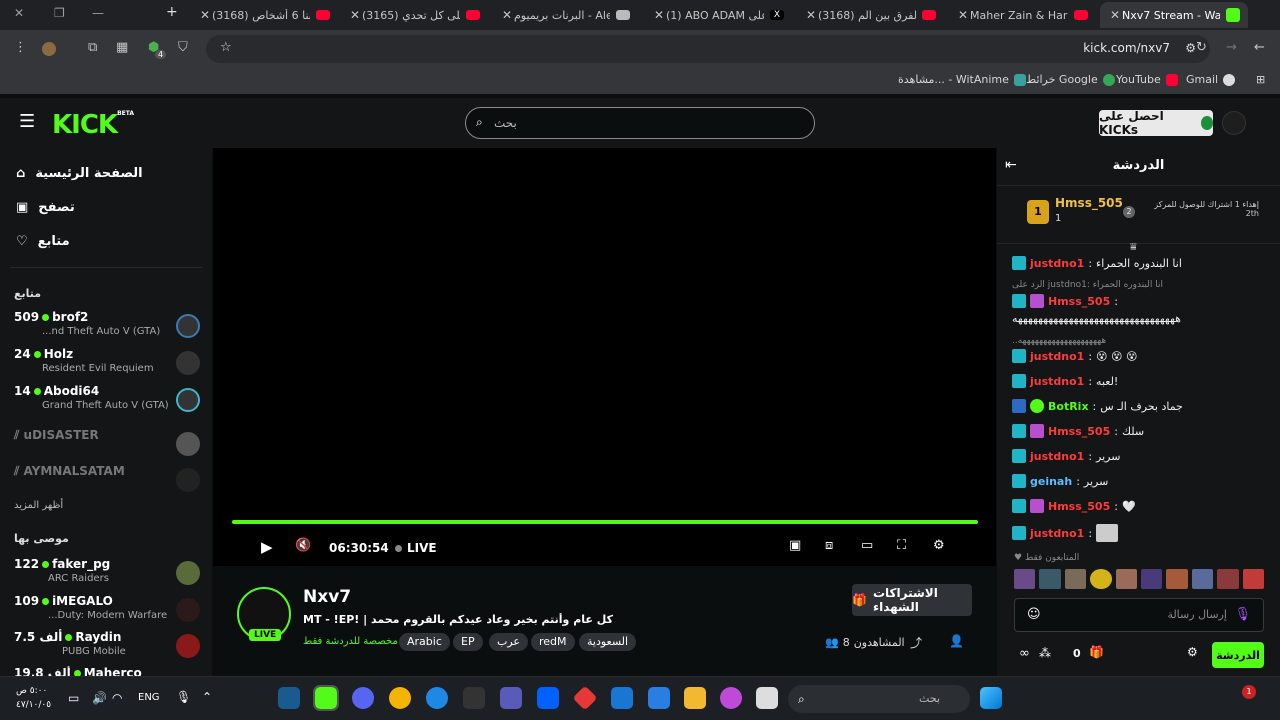  Describe the element at coordinates (33, 698) in the screenshot. I see `clock: ٥:٠٠ ص ٤٧/١٠/٠٥` at that location.